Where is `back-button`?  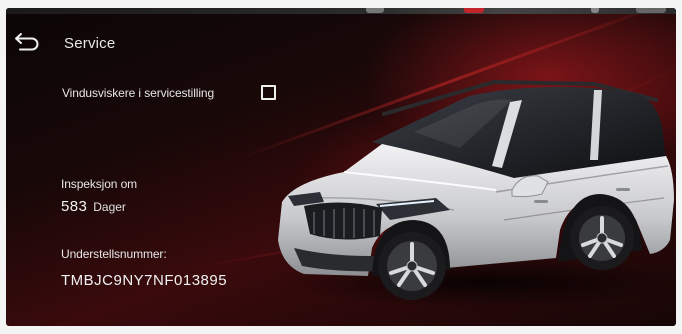 back-button is located at coordinates (28, 41).